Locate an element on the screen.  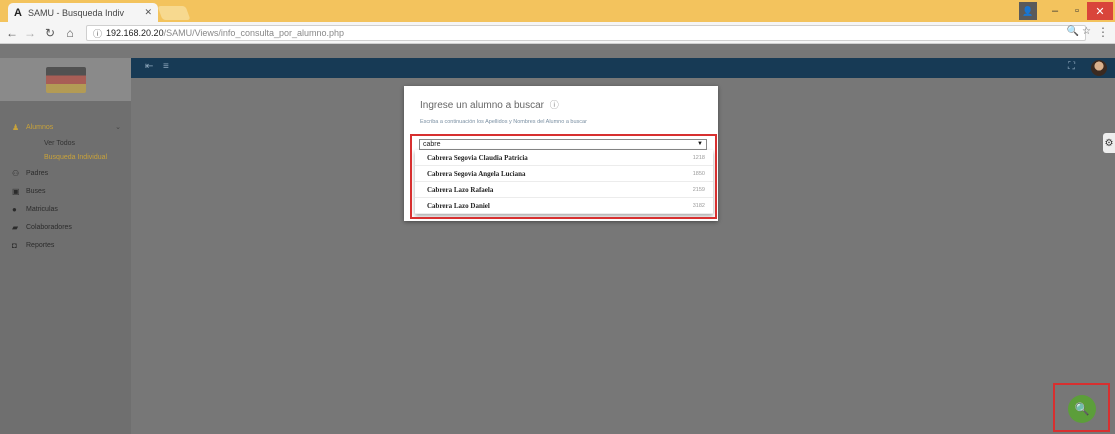
logo is located at coordinates (65, 79).